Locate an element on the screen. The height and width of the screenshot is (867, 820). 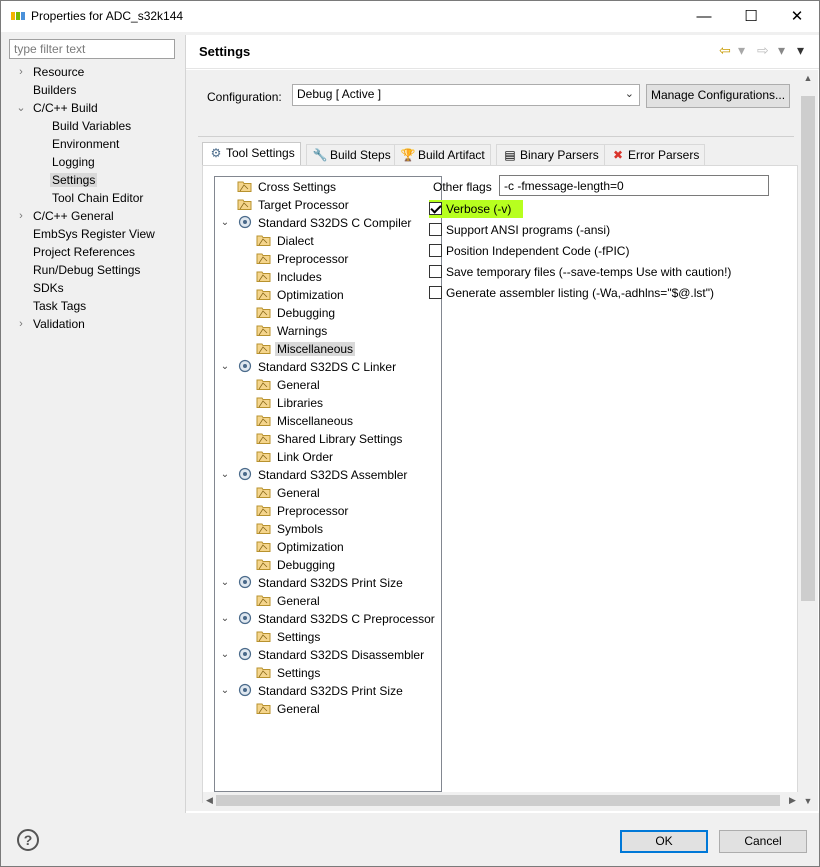
scroll-thumb-horizontal is located at coordinates (498, 800).